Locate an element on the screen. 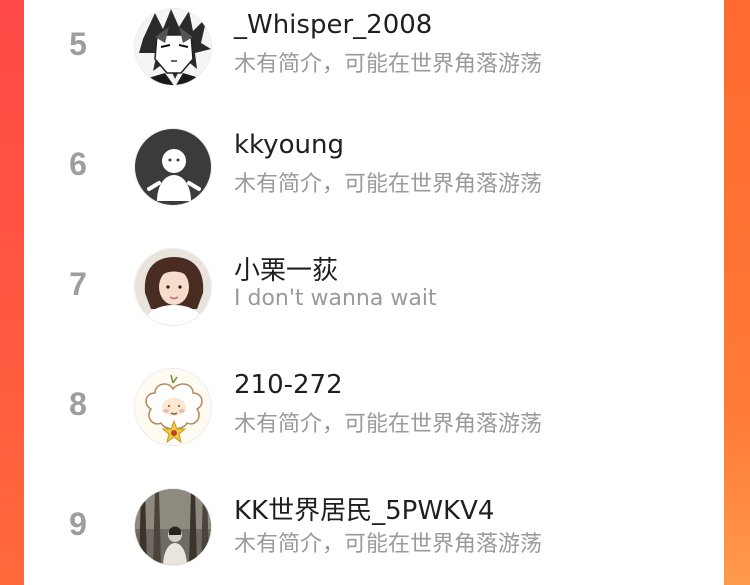 The width and height of the screenshot is (750, 585). rank-number: 8 is located at coordinates (78, 404).